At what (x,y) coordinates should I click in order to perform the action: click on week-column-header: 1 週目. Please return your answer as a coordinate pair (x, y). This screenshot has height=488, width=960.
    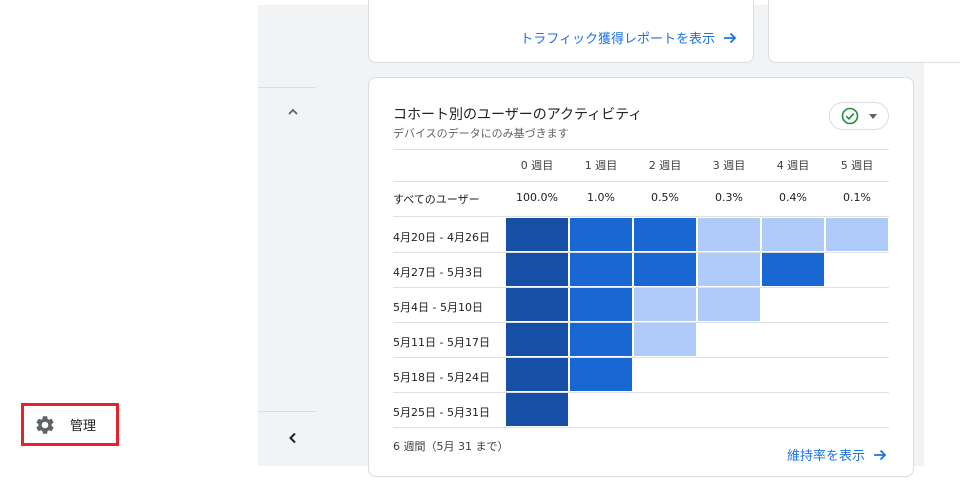
    Looking at the image, I should click on (601, 165).